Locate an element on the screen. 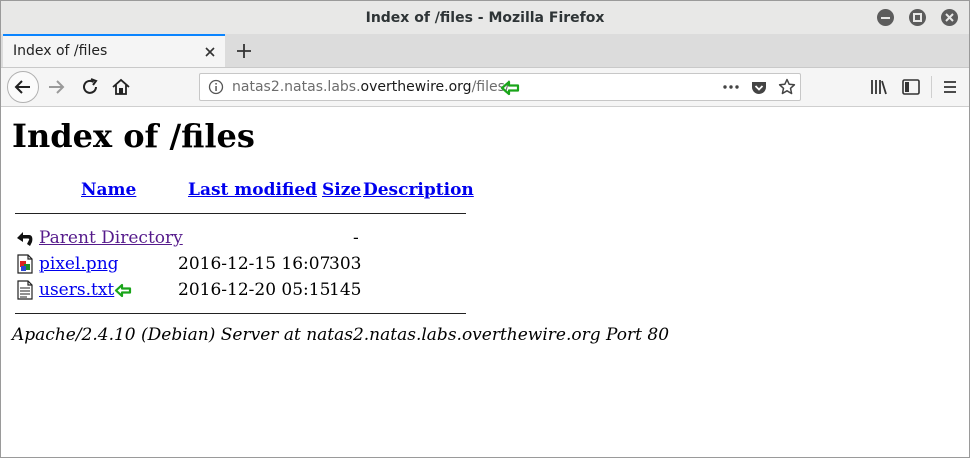 The image size is (970, 458). row-pixel-png-modified: 2016-12-15 16:07 is located at coordinates (254, 264).